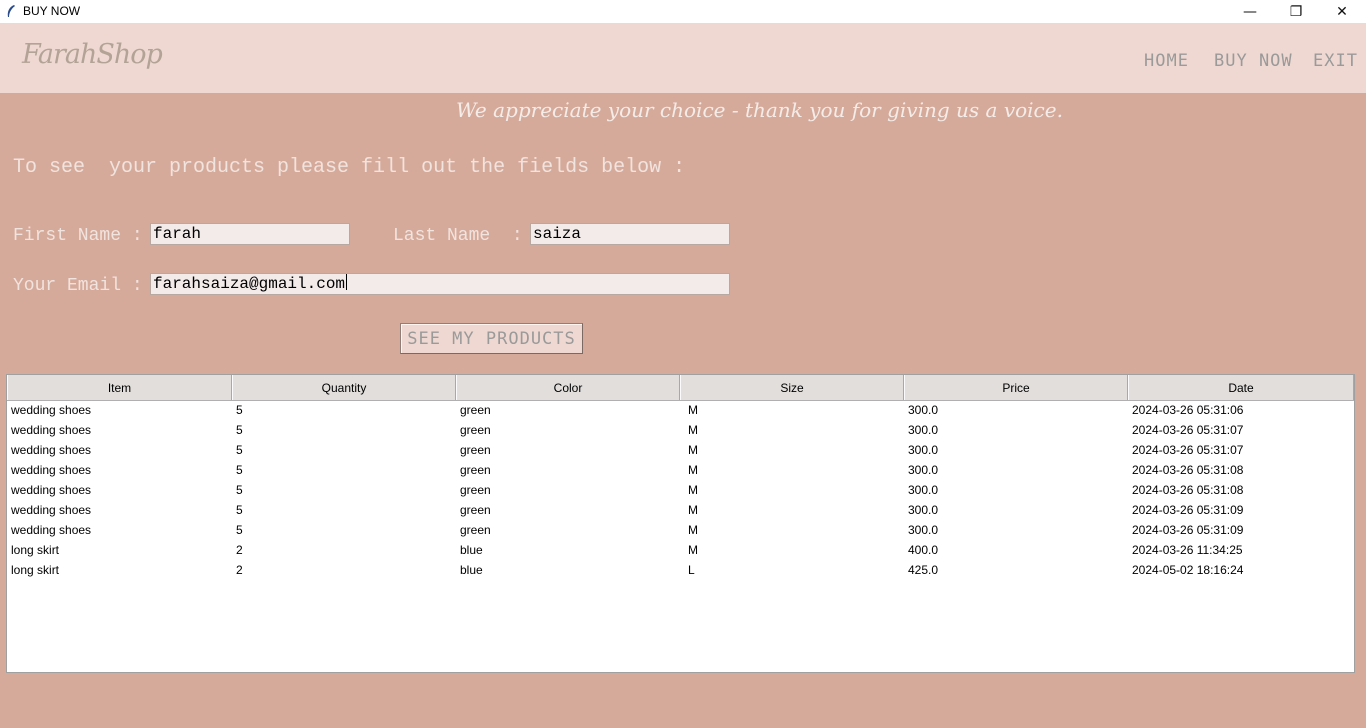 Image resolution: width=1366 pixels, height=728 pixels. Describe the element at coordinates (1016, 387) in the screenshot. I see `column-header-price: Price` at that location.